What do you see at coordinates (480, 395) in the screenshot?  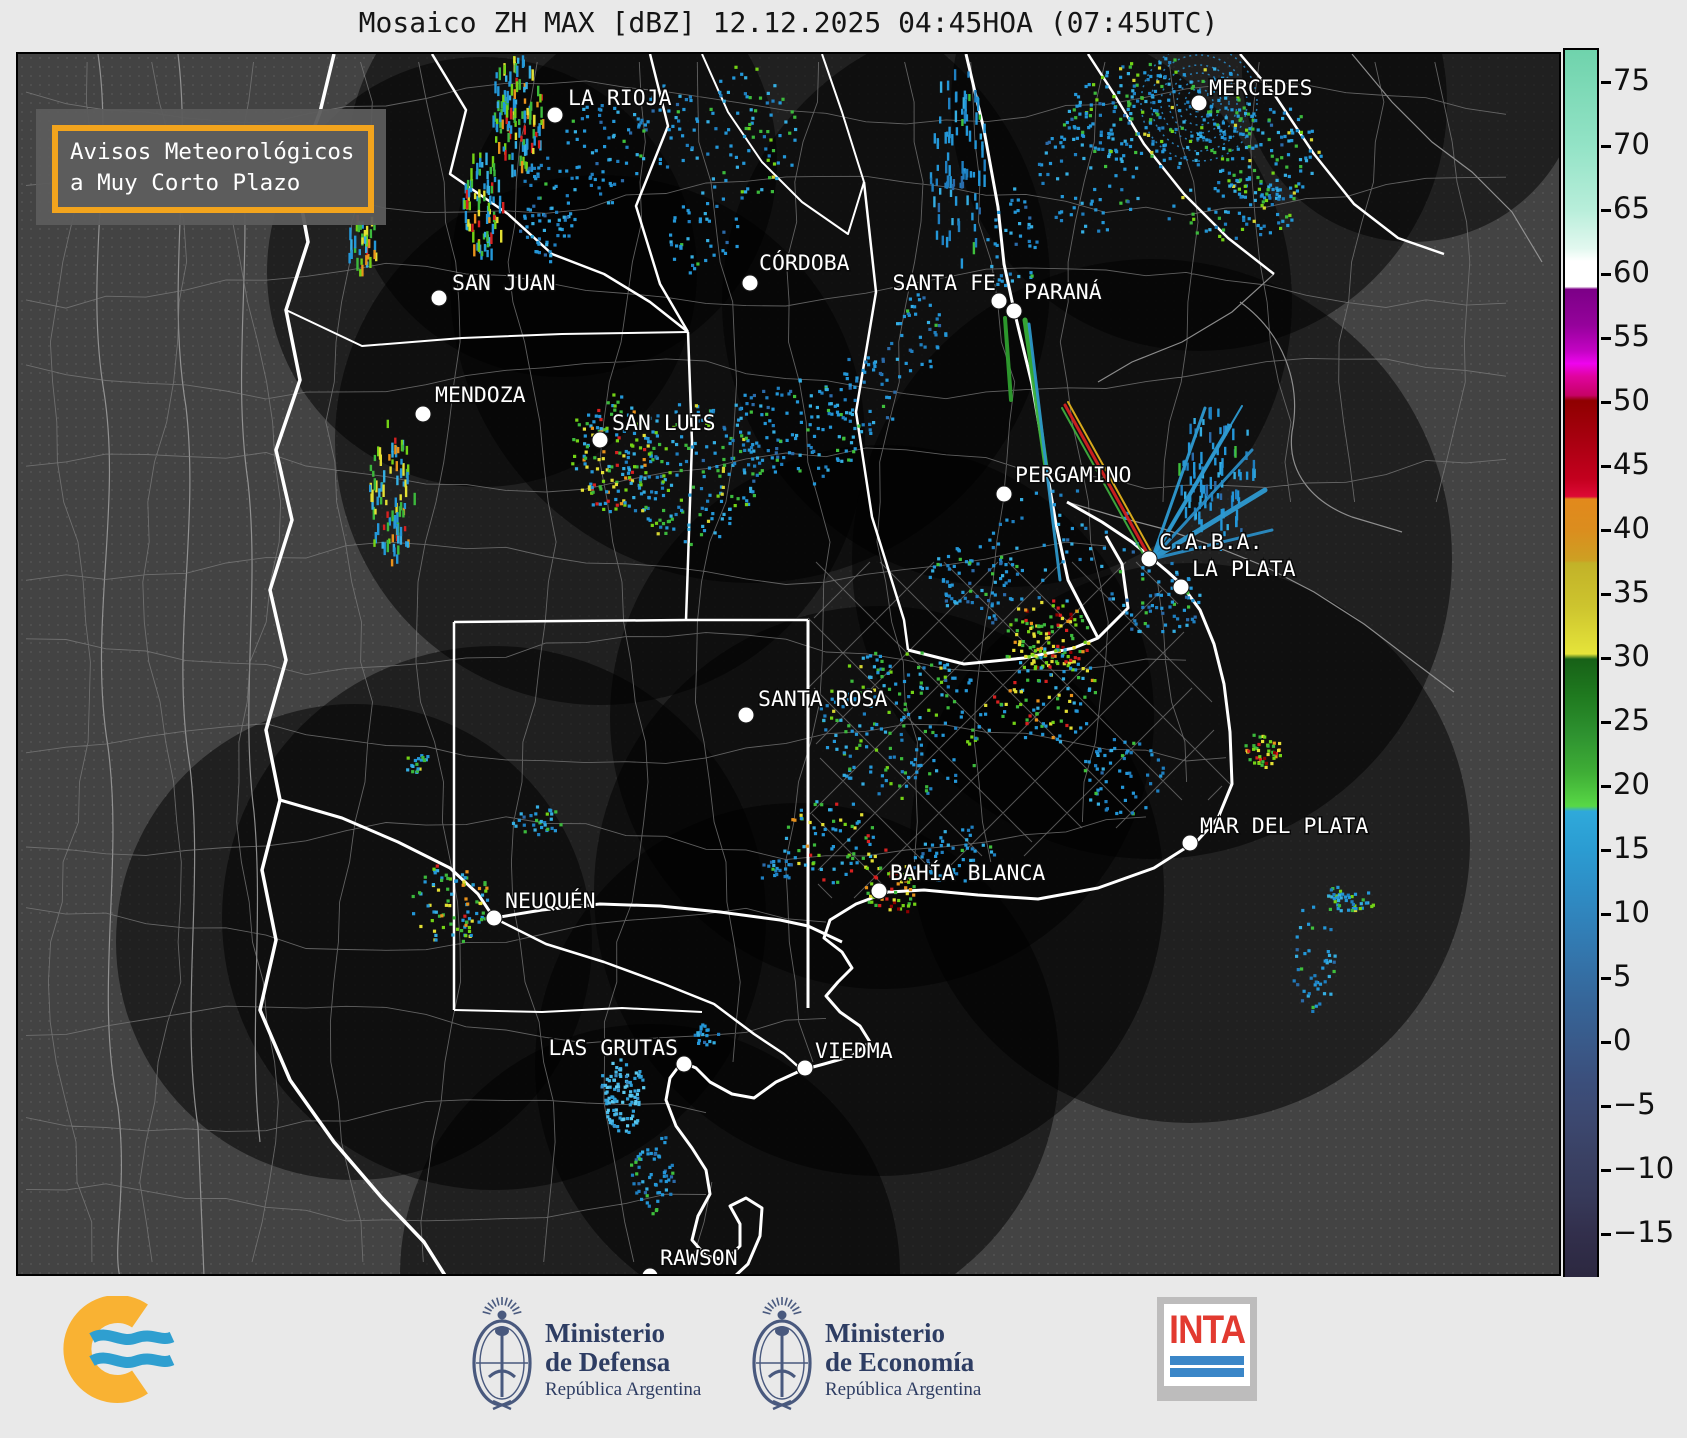 I see `city-label: MENDOZA` at bounding box center [480, 395].